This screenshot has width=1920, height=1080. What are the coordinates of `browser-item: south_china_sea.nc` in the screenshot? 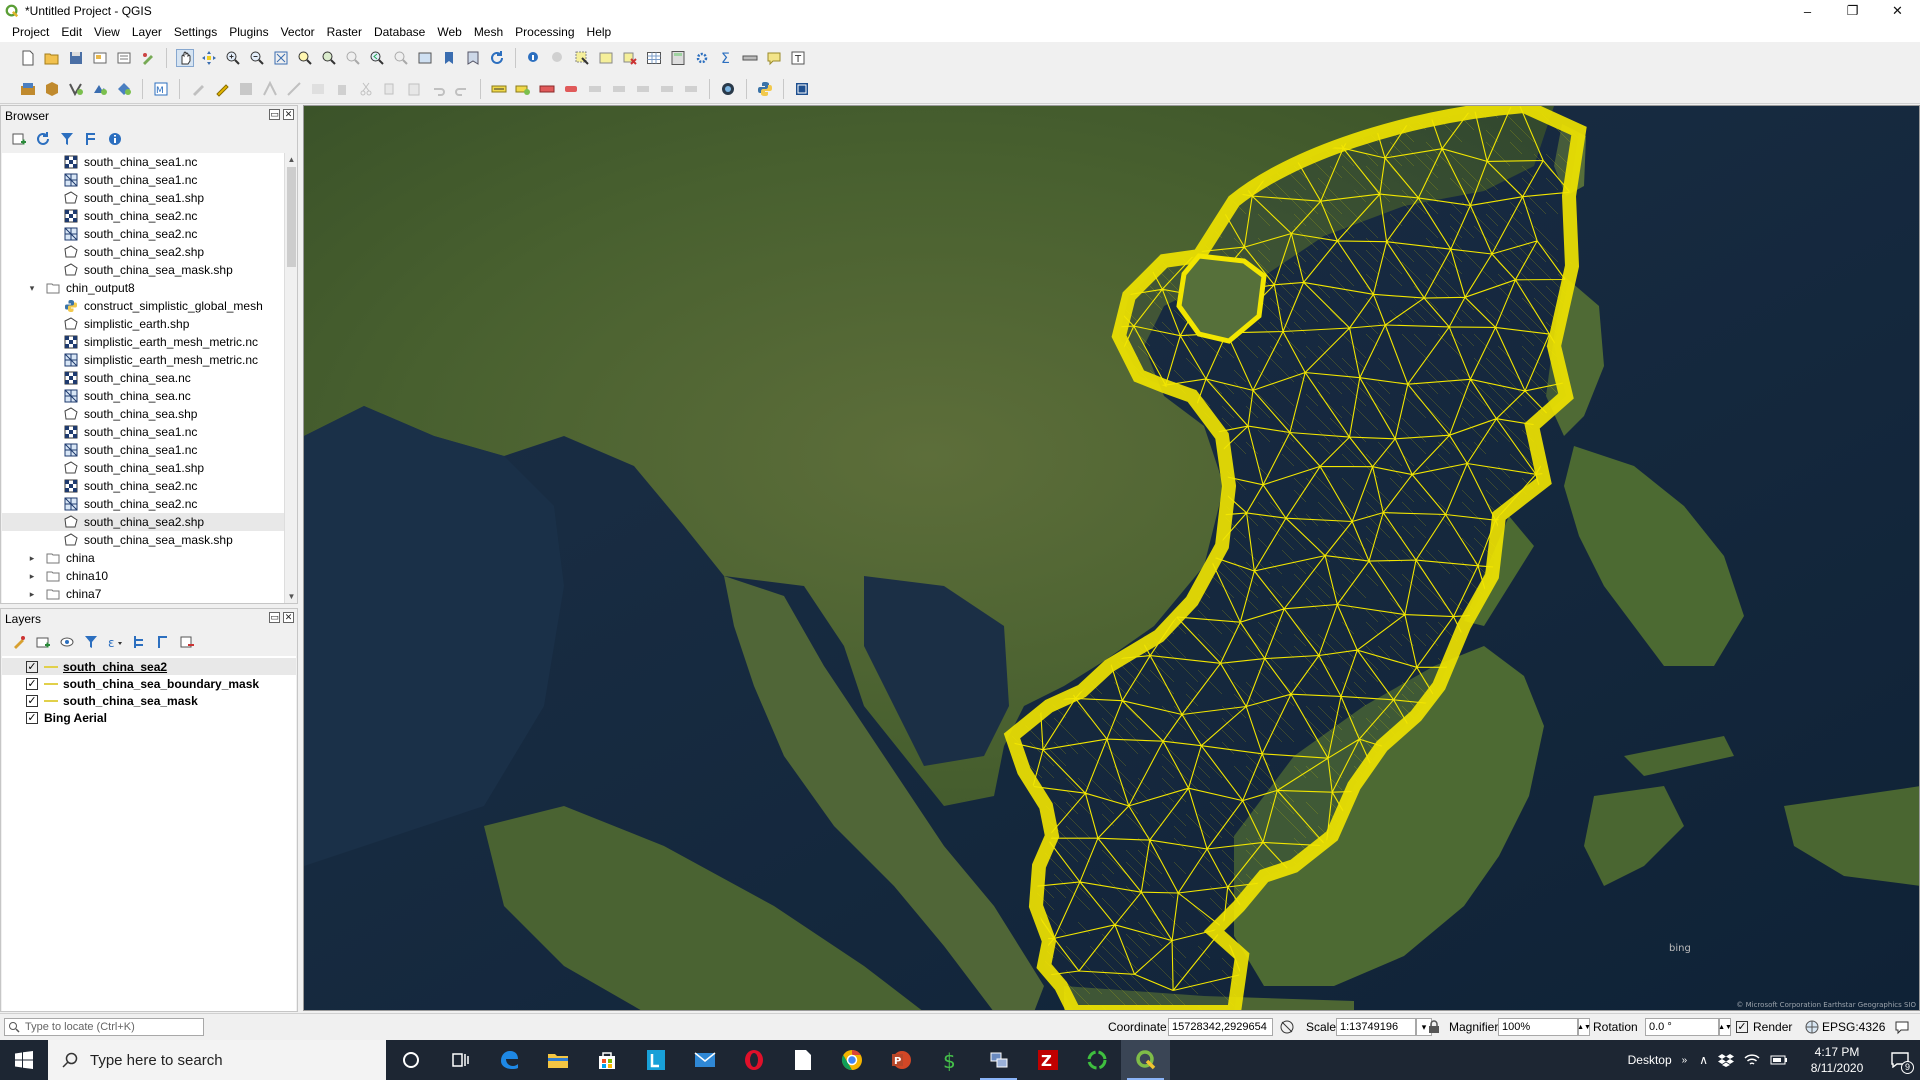 It's located at (143, 378).